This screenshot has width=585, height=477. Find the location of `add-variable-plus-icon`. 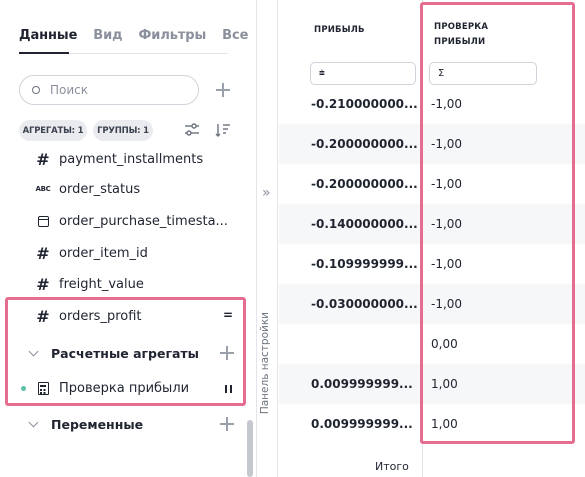

add-variable-plus-icon is located at coordinates (227, 424).